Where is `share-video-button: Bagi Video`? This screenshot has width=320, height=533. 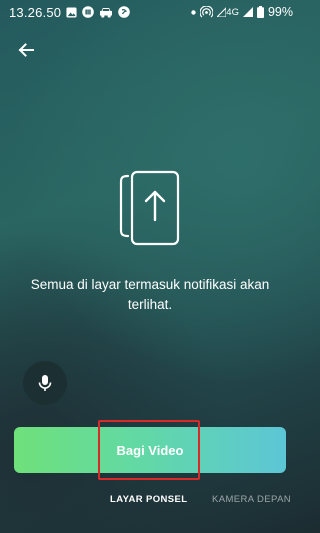
share-video-button: Bagi Video is located at coordinates (150, 450).